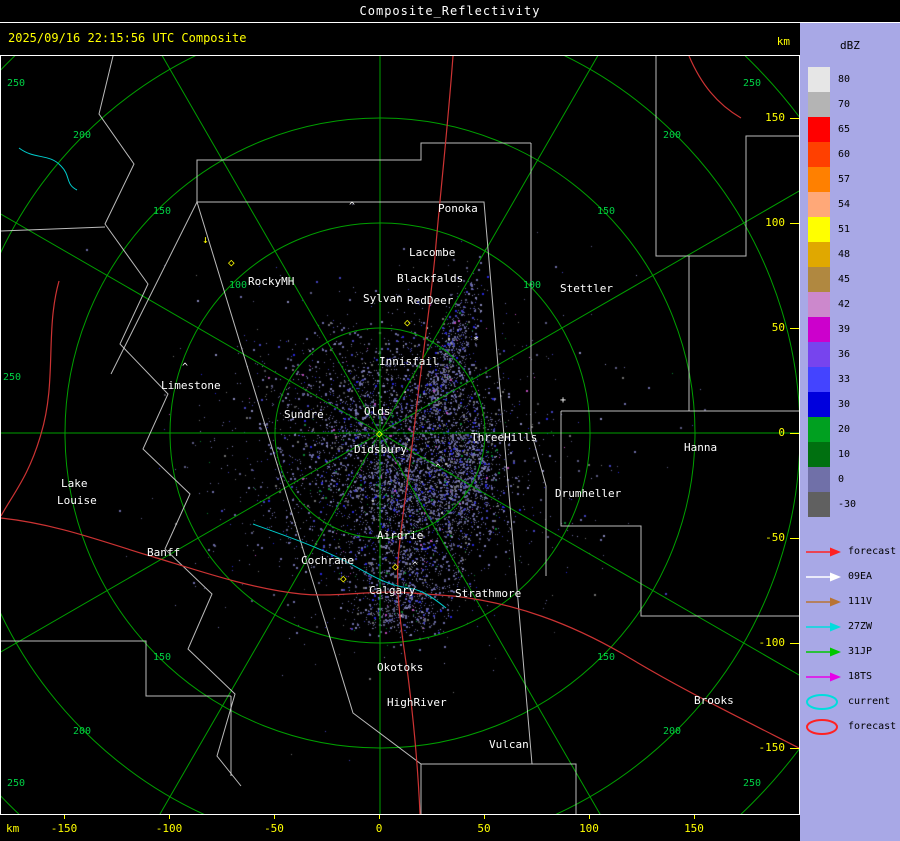 The image size is (900, 841). Describe the element at coordinates (844, 354) in the screenshot. I see `colorbar-value: 36` at that location.